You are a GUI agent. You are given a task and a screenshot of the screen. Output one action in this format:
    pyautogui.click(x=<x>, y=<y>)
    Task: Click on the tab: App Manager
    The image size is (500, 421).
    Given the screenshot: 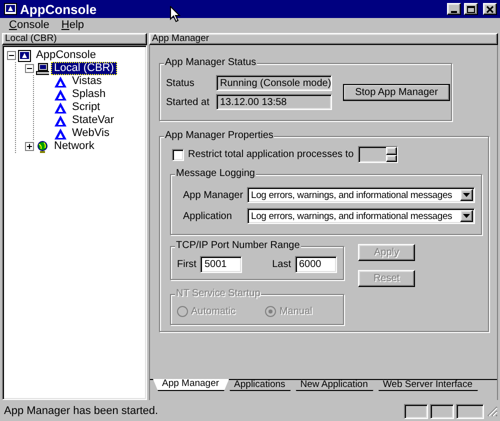 What is the action you would take?
    pyautogui.click(x=191, y=385)
    